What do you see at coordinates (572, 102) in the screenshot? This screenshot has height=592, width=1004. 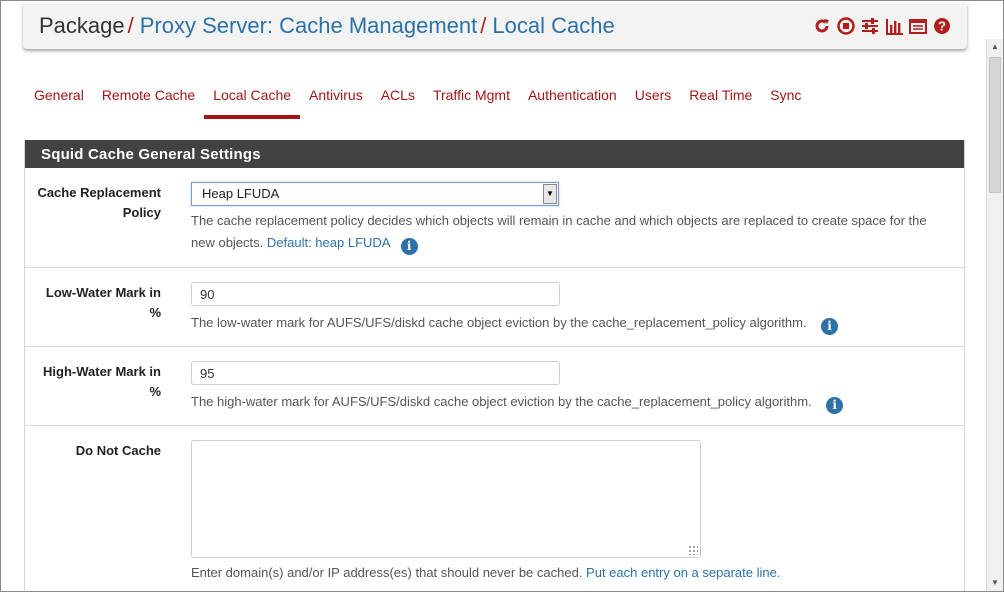 I see `tab-authentication: Authentication` at bounding box center [572, 102].